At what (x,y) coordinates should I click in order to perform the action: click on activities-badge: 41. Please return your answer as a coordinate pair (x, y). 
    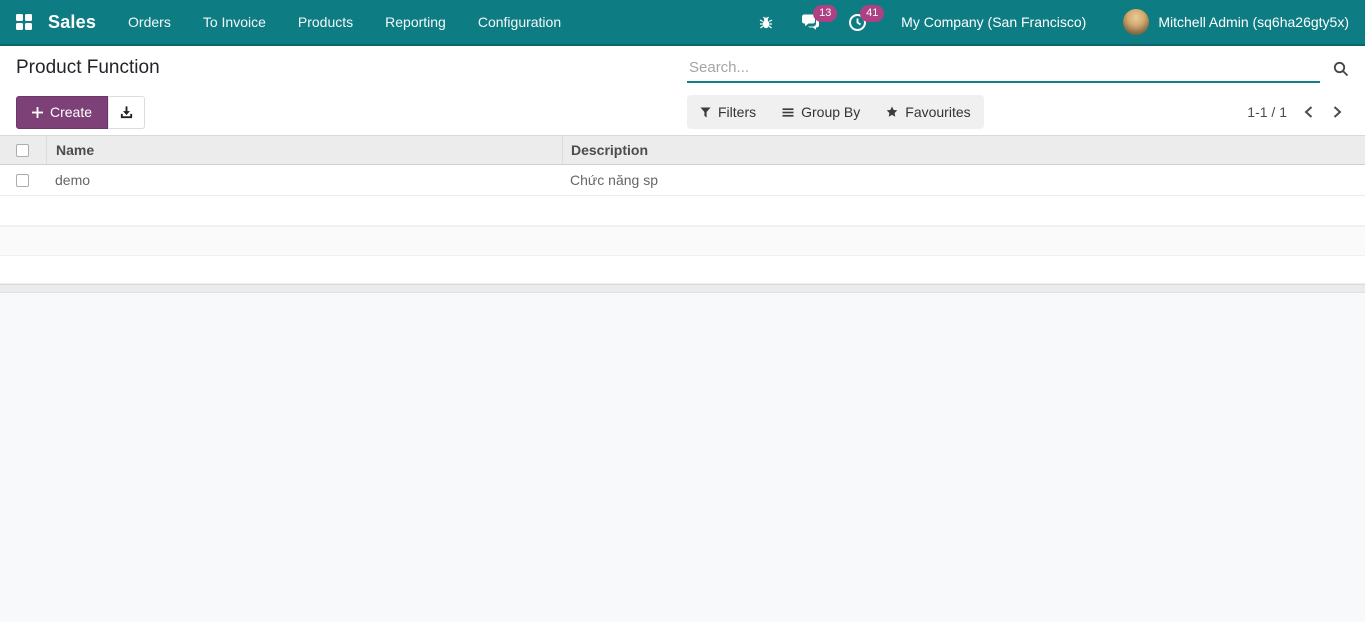
    Looking at the image, I should click on (872, 13).